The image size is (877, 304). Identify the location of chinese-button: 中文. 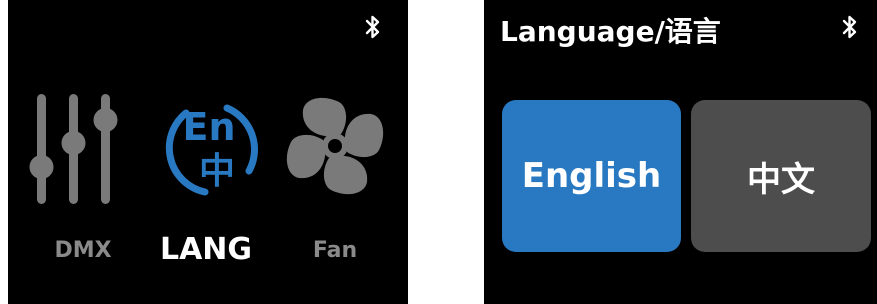
(781, 176).